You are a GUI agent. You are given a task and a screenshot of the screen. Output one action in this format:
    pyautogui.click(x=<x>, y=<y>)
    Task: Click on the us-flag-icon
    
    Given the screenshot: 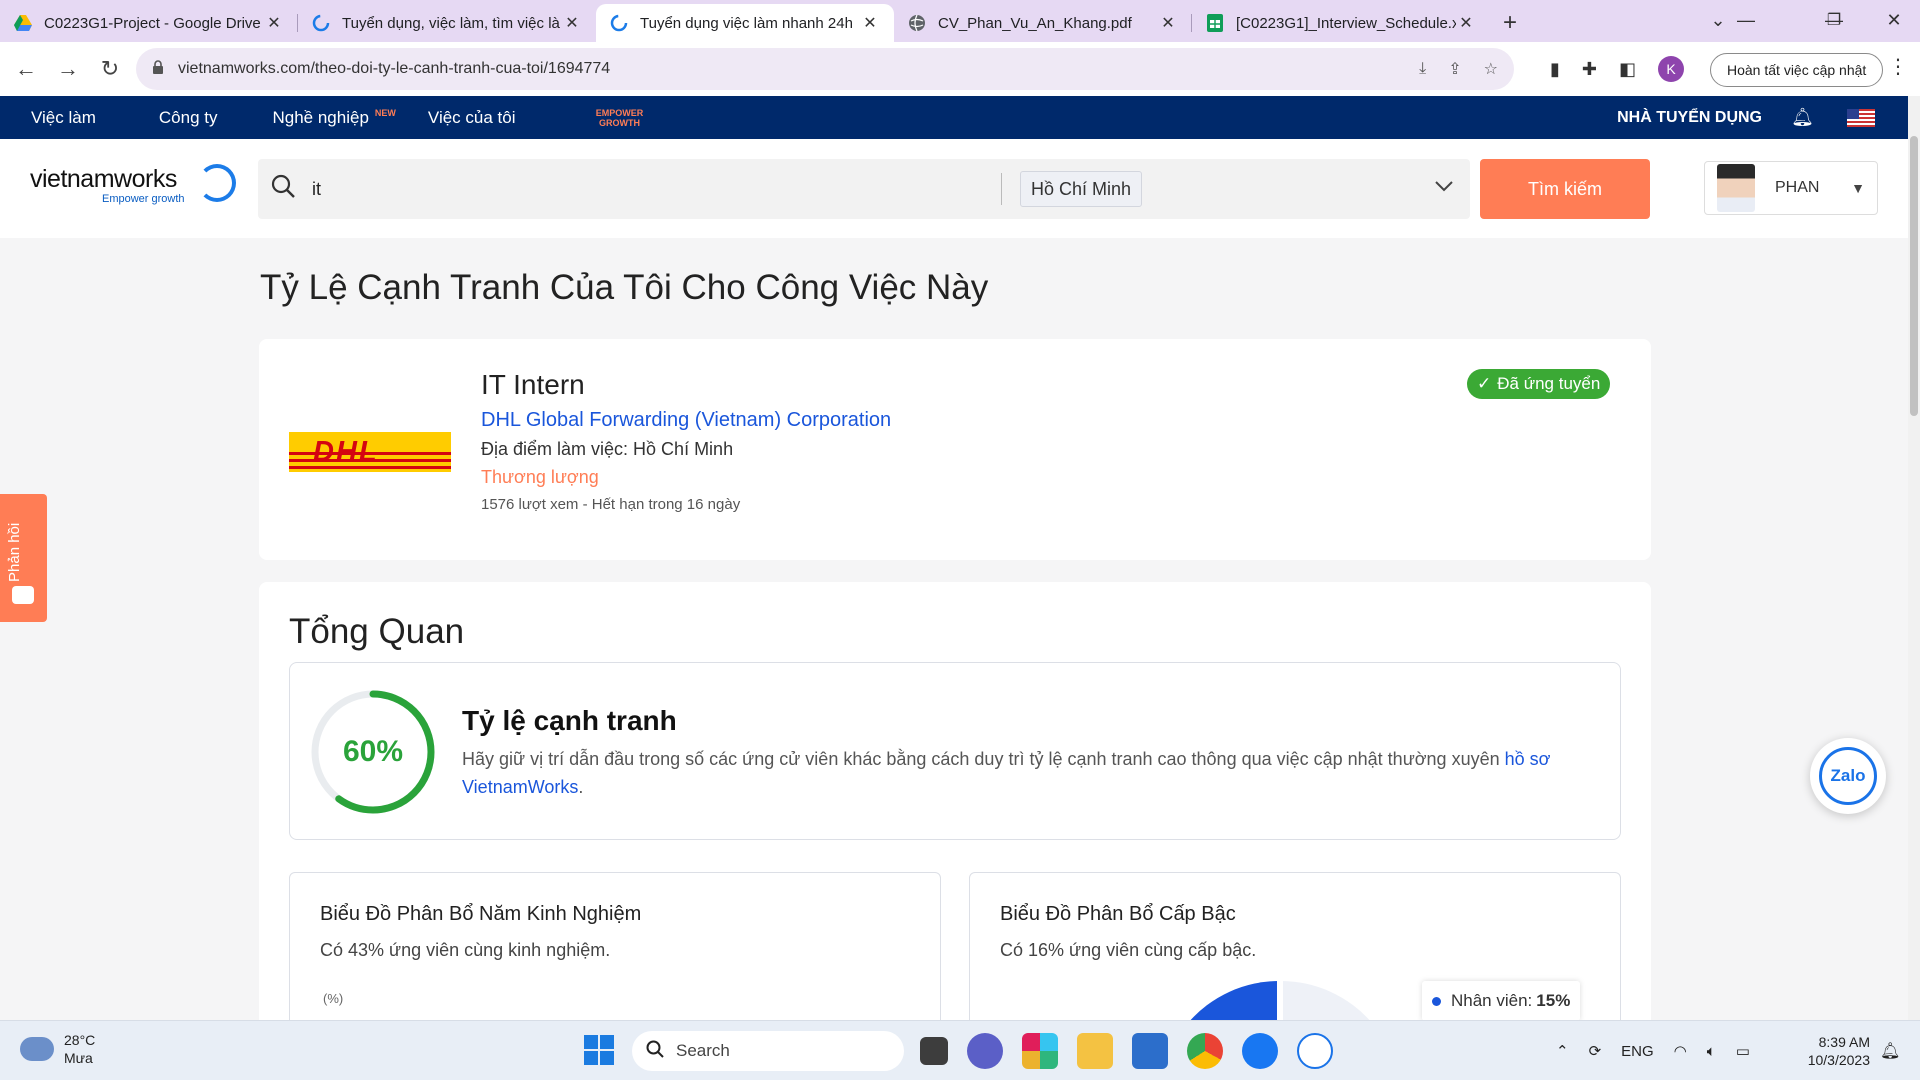 What is the action you would take?
    pyautogui.click(x=1861, y=117)
    